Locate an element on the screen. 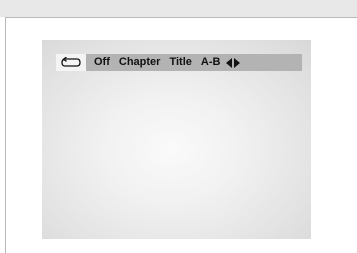 The image size is (357, 253). option-a-b: A-B is located at coordinates (211, 62).